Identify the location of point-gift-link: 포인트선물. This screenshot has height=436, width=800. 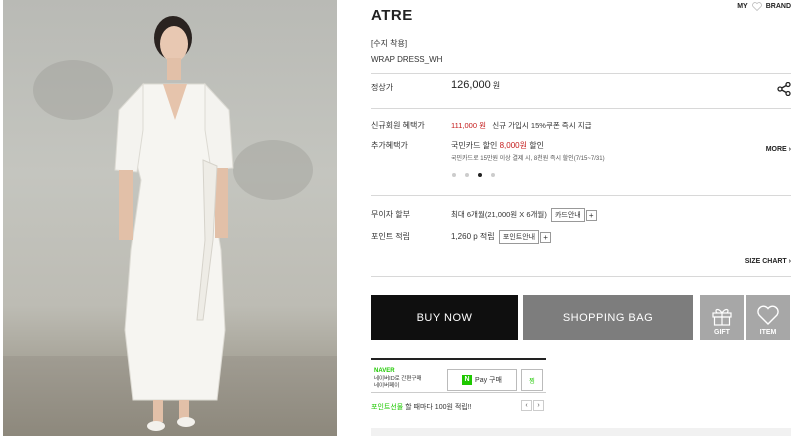
(387, 407).